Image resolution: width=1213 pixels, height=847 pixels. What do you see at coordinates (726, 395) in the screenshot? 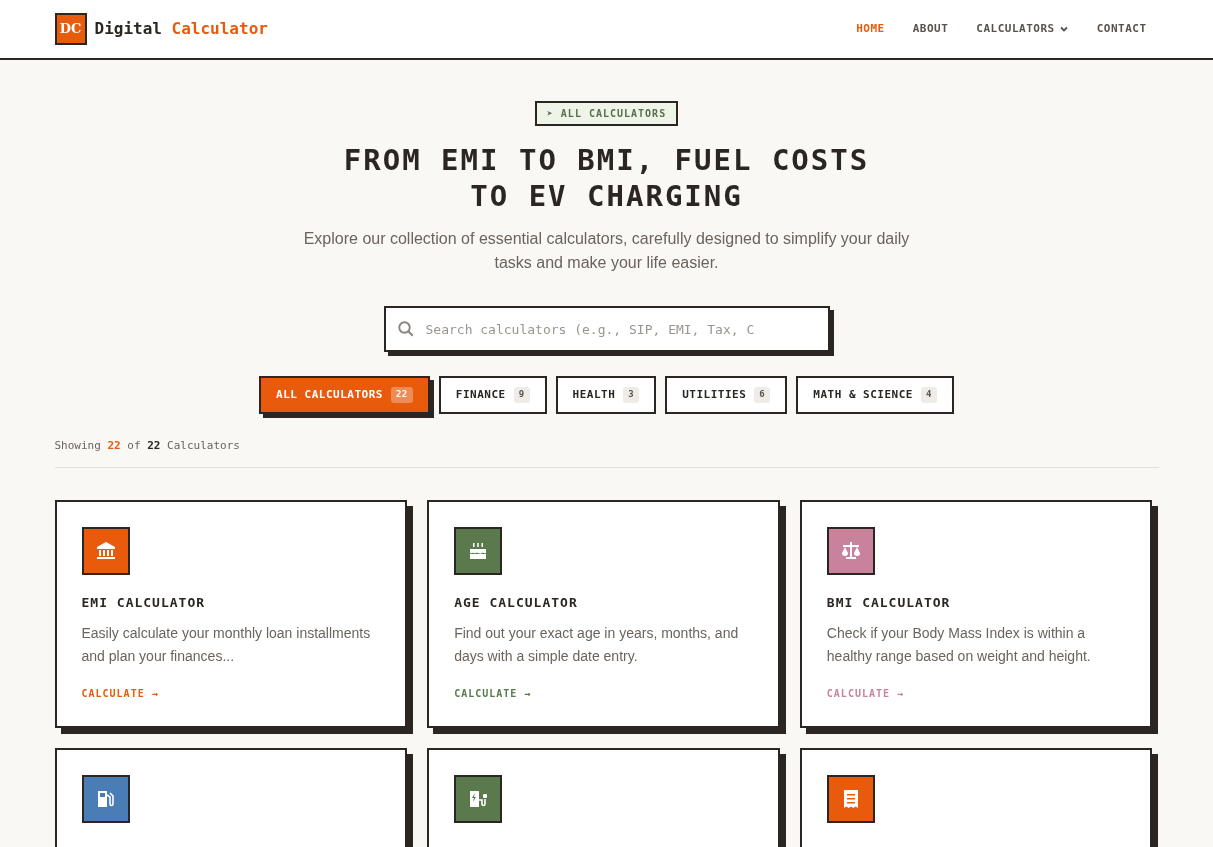
I see `filter-tab: UTILITIES 6` at bounding box center [726, 395].